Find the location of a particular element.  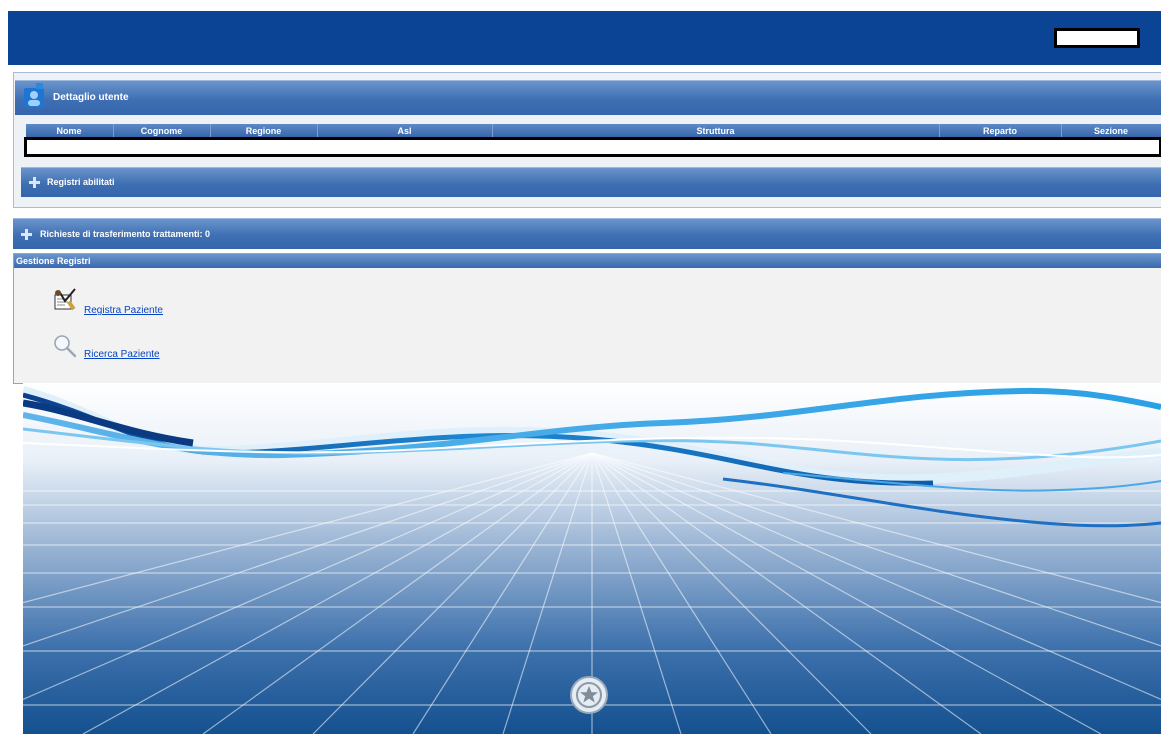

gestione-registri-title: Gestione Registri is located at coordinates (53, 261).